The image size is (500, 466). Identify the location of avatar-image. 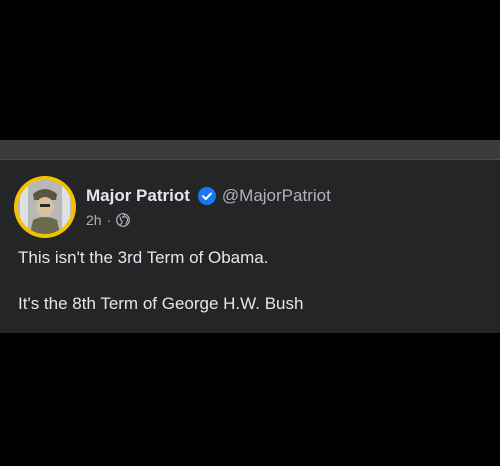
(45, 207).